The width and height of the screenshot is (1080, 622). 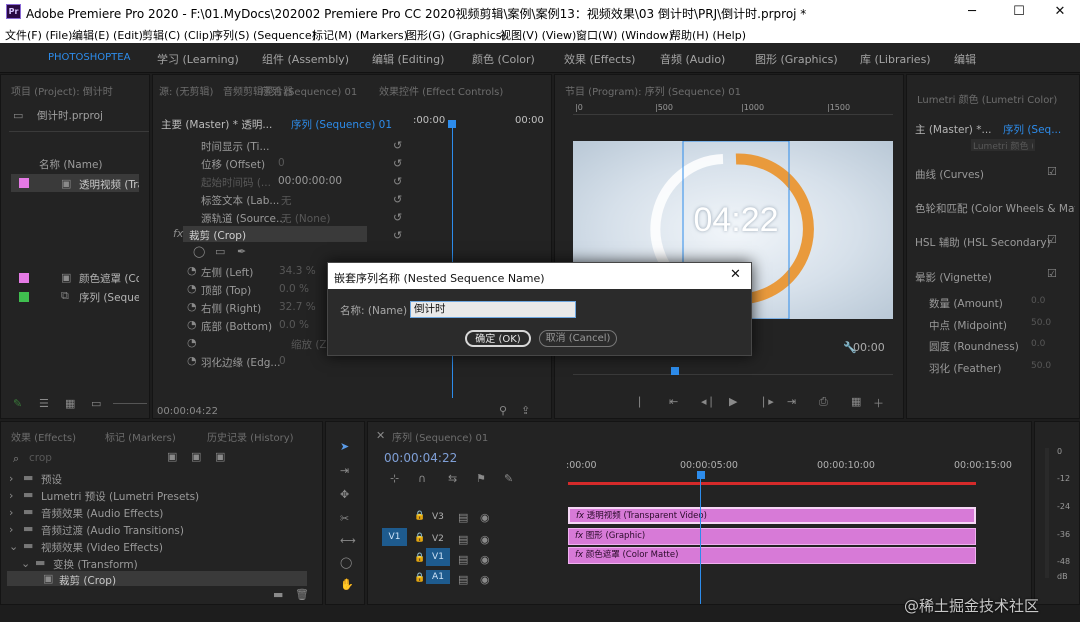 I want to click on workspace-tab-effects: 效果 (Effects), so click(x=599, y=59).